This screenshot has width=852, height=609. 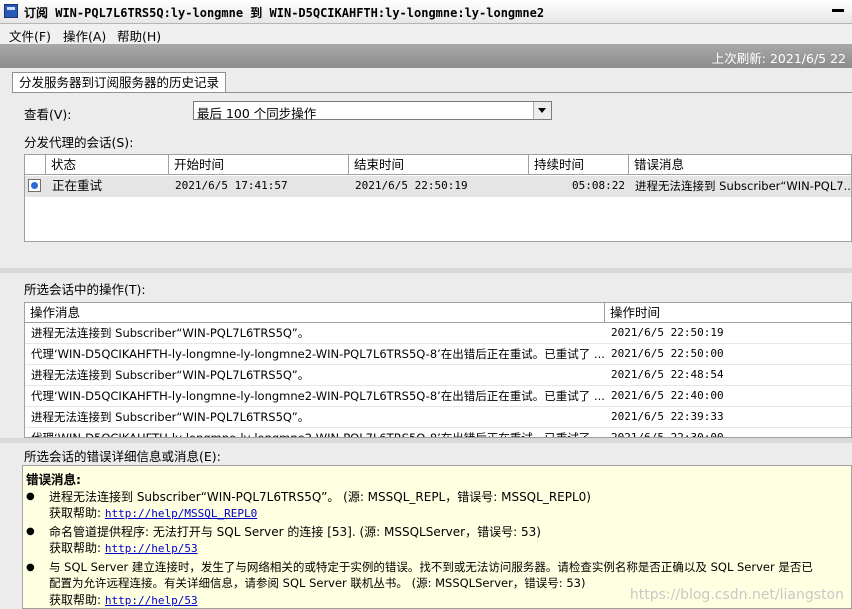 I want to click on header-end-time: 结束时间, so click(x=439, y=165).